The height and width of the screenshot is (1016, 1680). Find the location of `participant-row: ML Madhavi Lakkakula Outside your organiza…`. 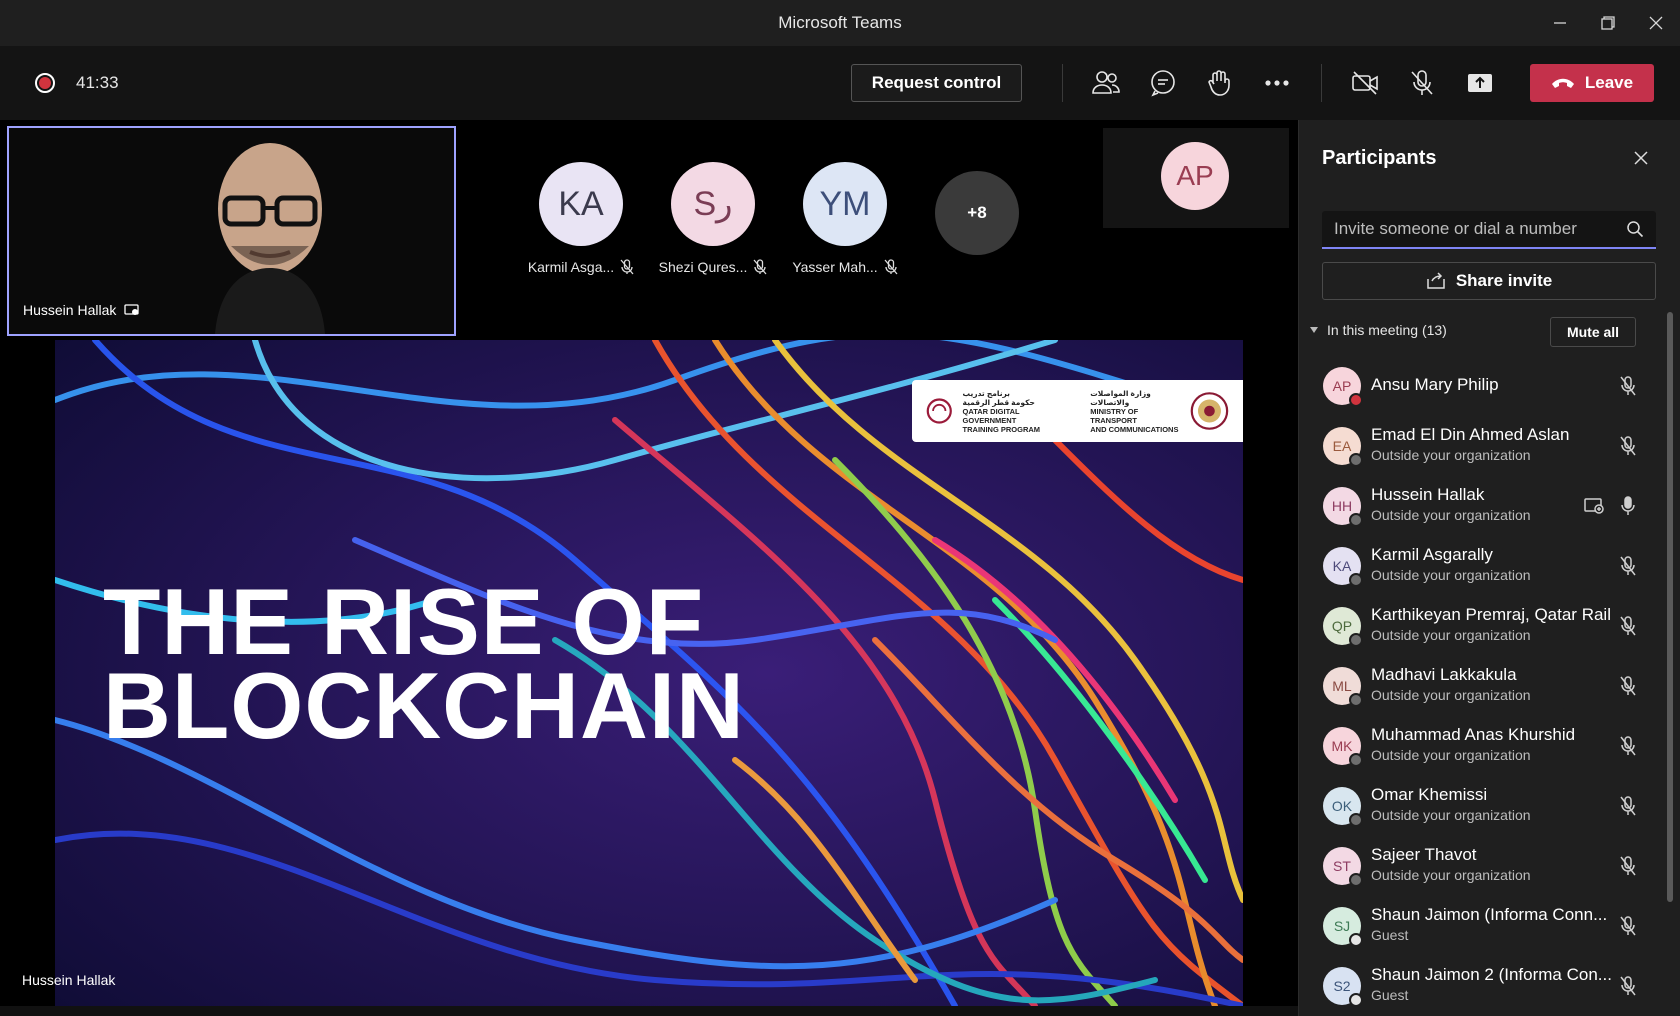

participant-row: ML Madhavi Lakkakula Outside your organiza… is located at coordinates (1483, 685).